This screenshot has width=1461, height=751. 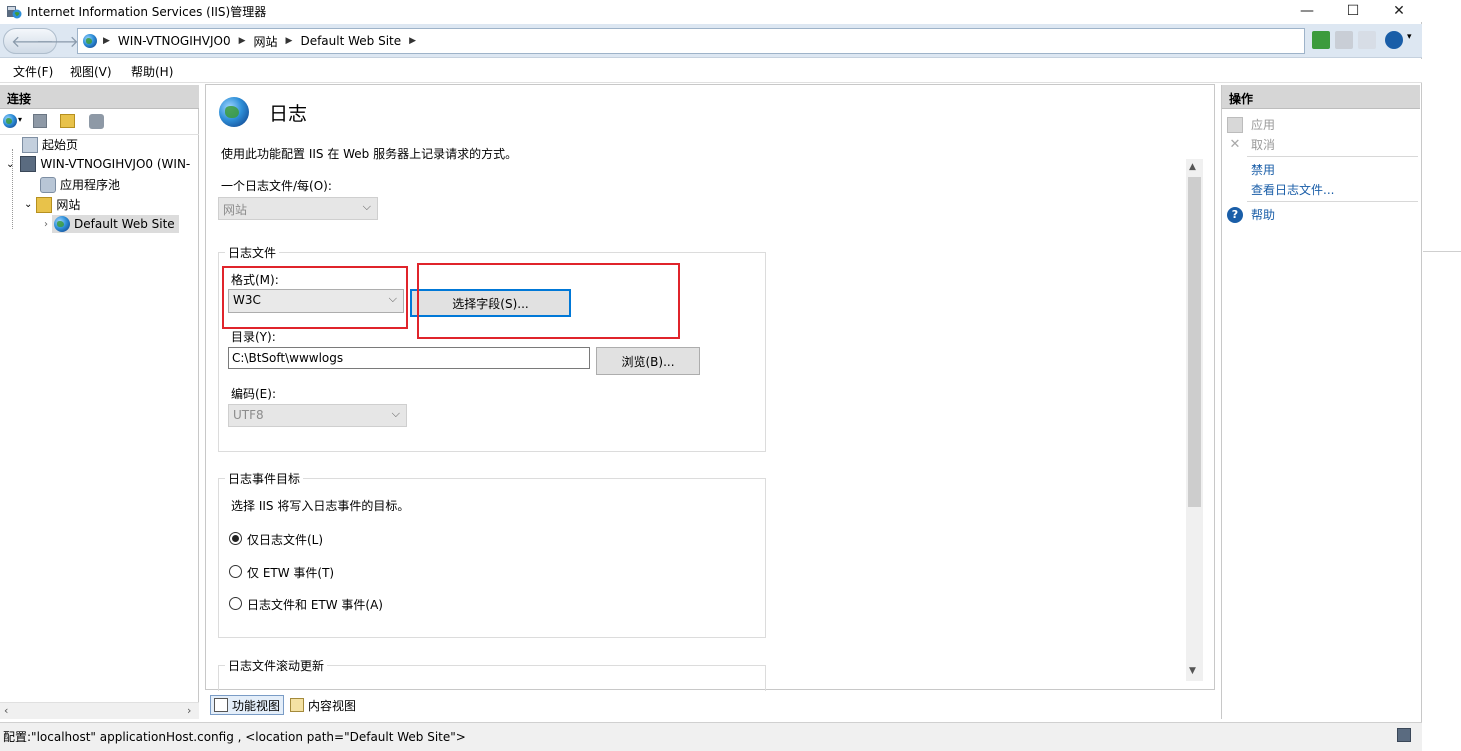 What do you see at coordinates (1263, 145) in the screenshot?
I see `action-label: 取消` at bounding box center [1263, 145].